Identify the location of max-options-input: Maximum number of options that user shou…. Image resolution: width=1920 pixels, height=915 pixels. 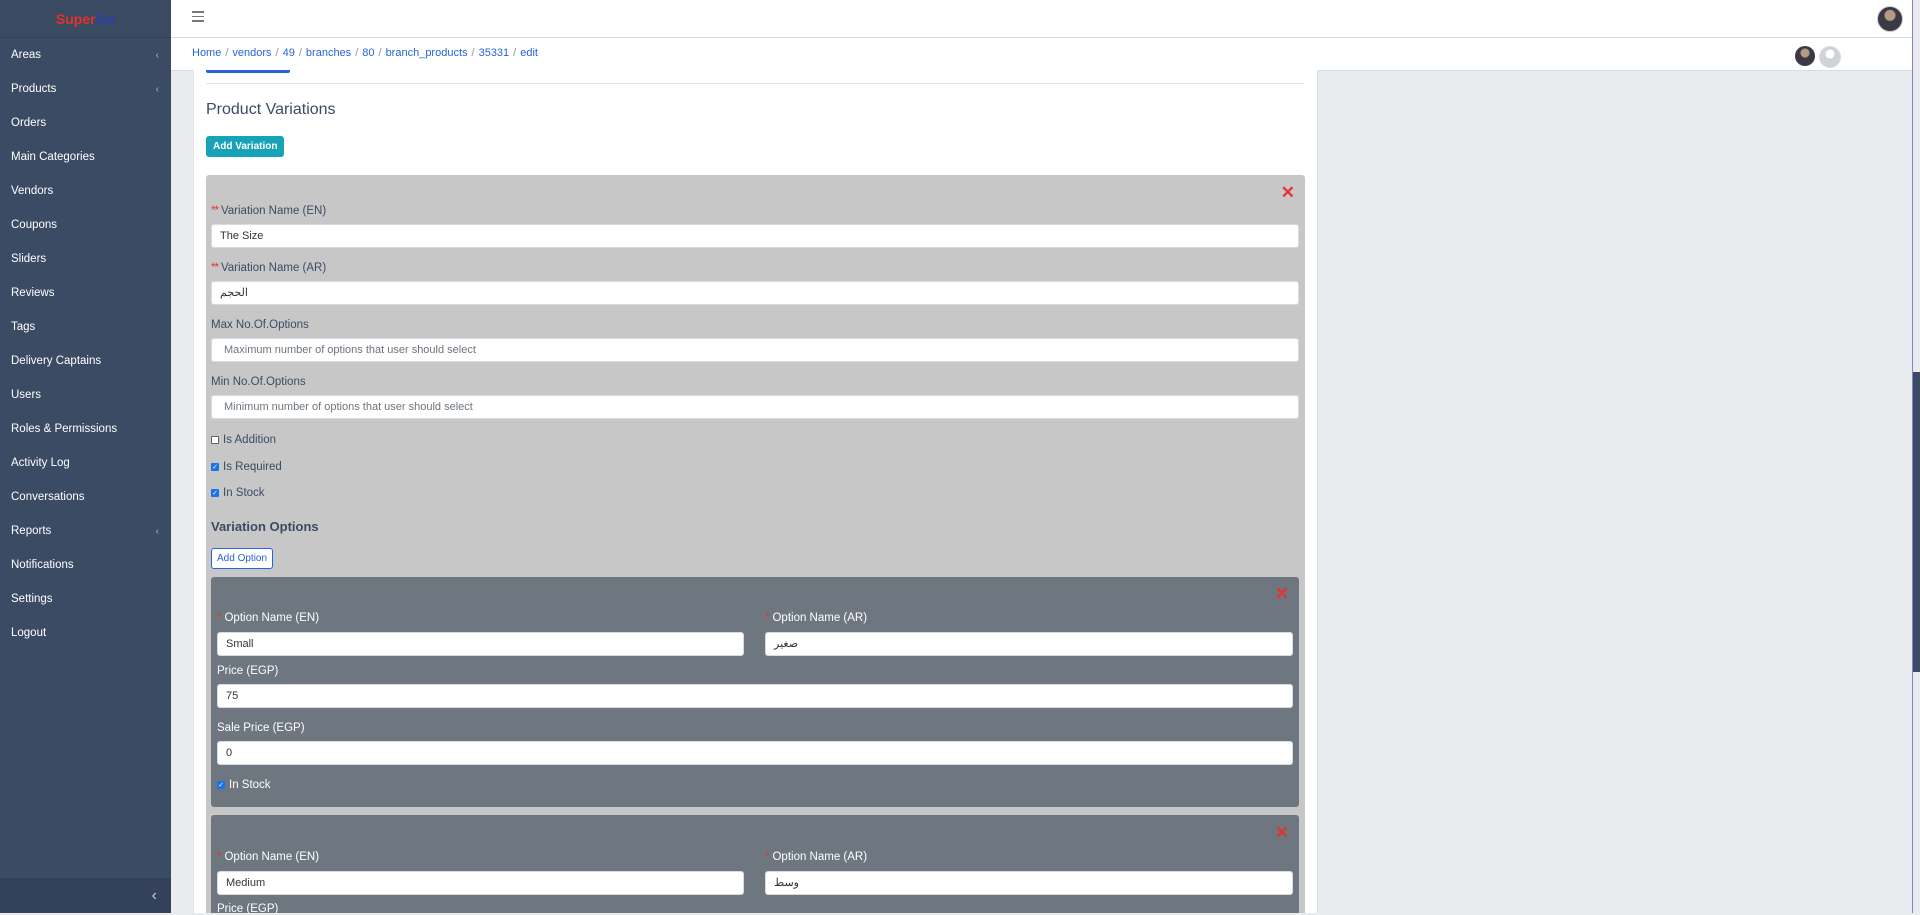
(755, 350).